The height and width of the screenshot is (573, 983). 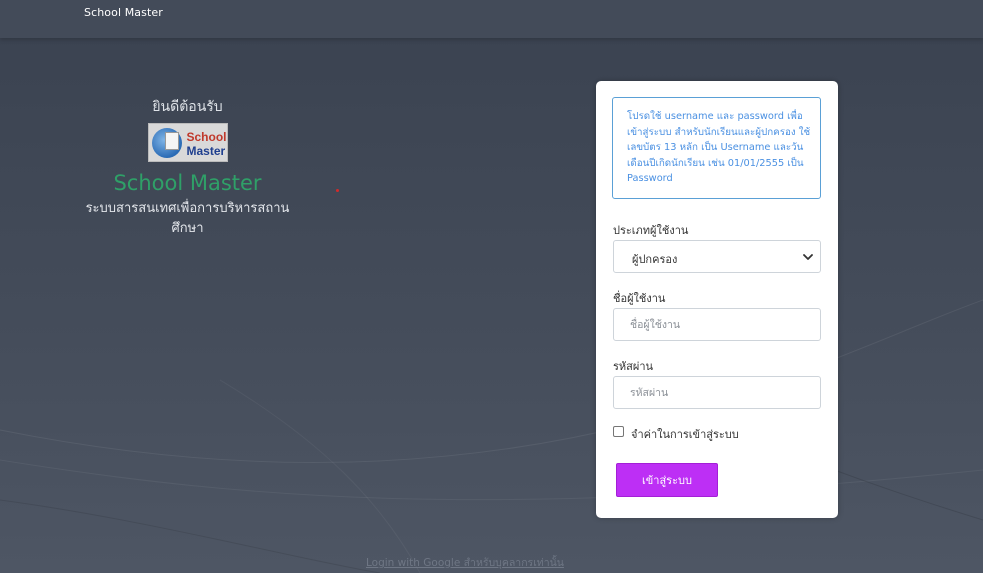 I want to click on remember-me-checkbox, so click(x=618, y=431).